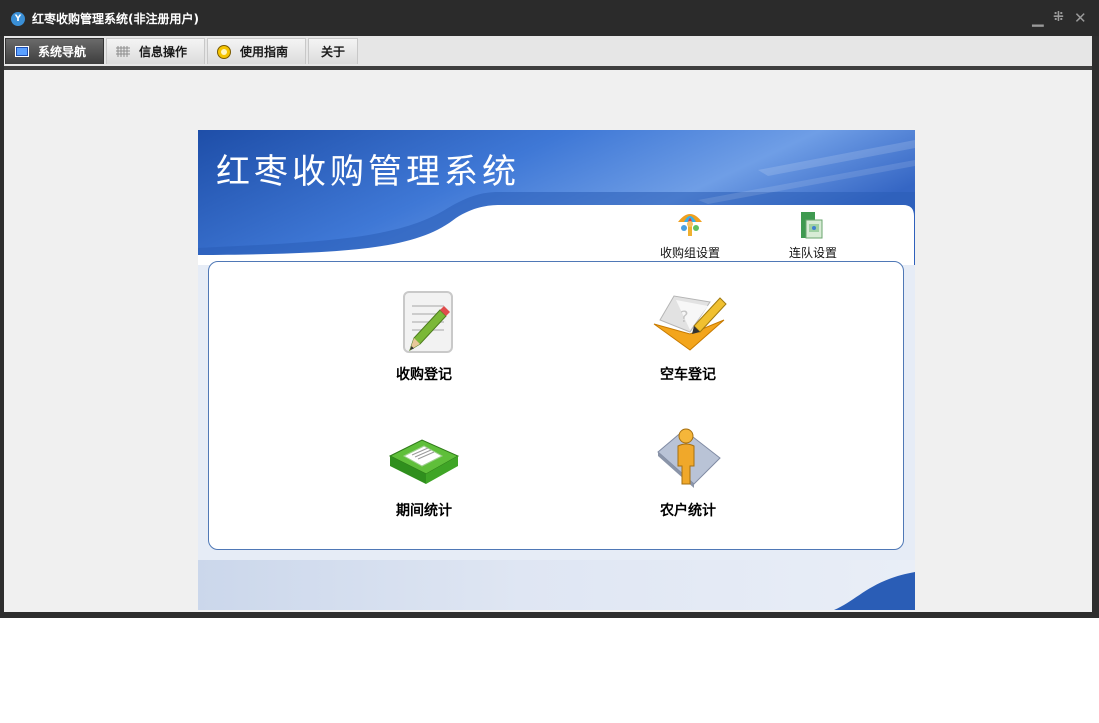 Image resolution: width=1099 pixels, height=723 pixels. Describe the element at coordinates (874, 591) in the screenshot. I see `footer-wave` at that location.